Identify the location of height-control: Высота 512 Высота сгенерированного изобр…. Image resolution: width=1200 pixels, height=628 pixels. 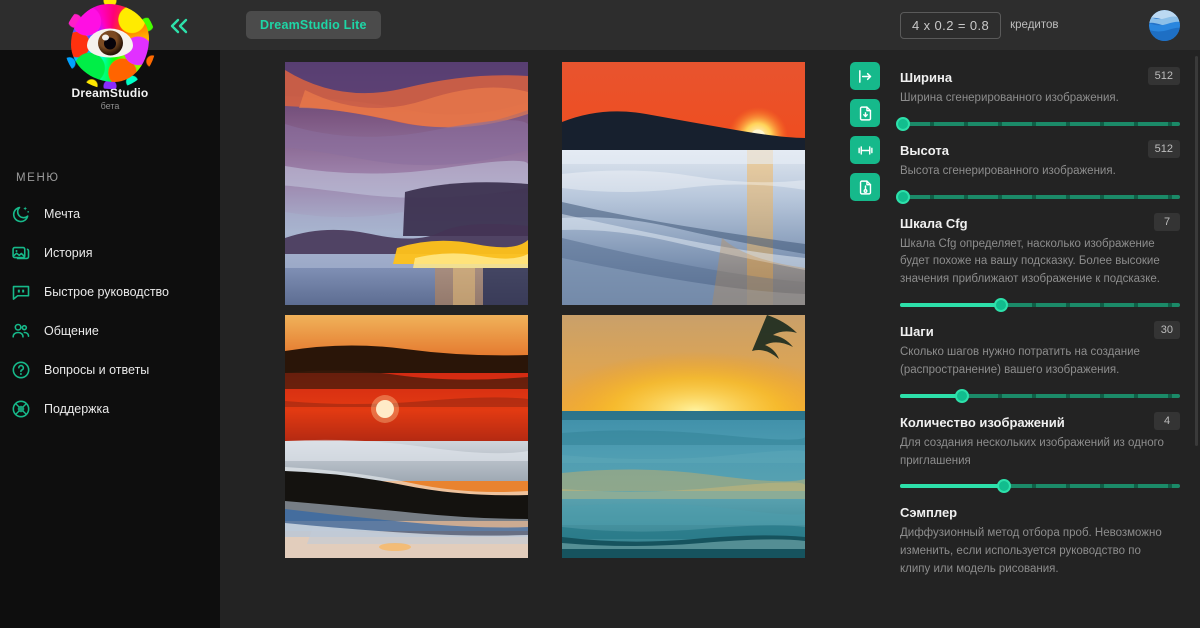
(1037, 171).